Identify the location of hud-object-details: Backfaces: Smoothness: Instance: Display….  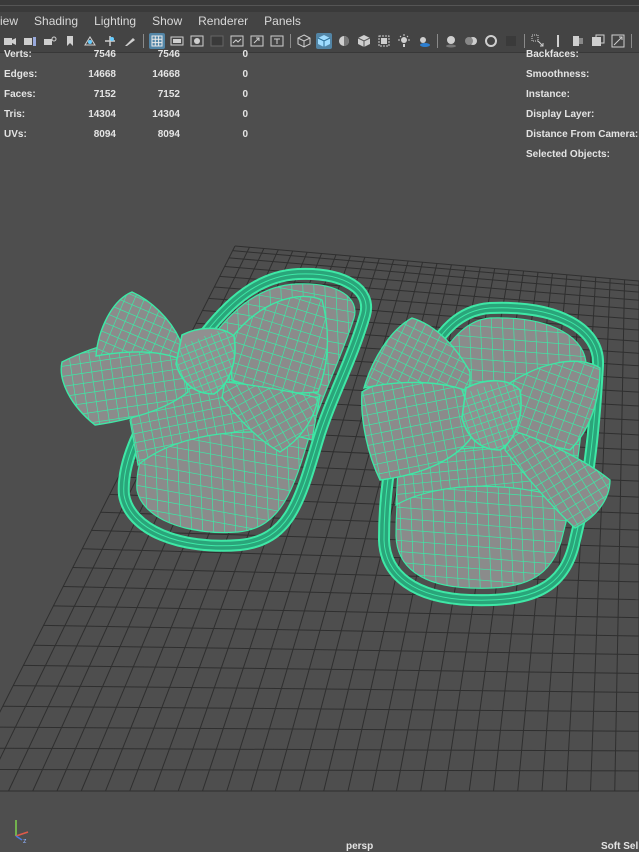
(319, 108).